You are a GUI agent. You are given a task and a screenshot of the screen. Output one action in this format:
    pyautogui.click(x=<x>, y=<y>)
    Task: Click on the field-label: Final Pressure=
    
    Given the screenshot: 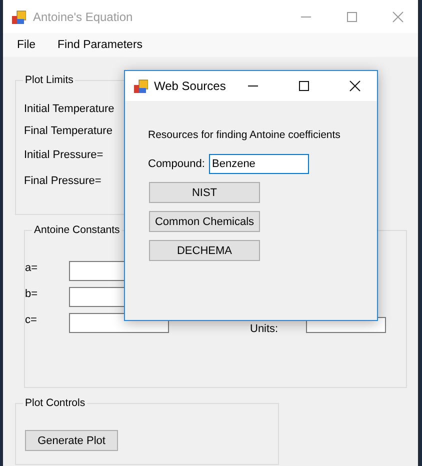 What is the action you would take?
    pyautogui.click(x=63, y=181)
    